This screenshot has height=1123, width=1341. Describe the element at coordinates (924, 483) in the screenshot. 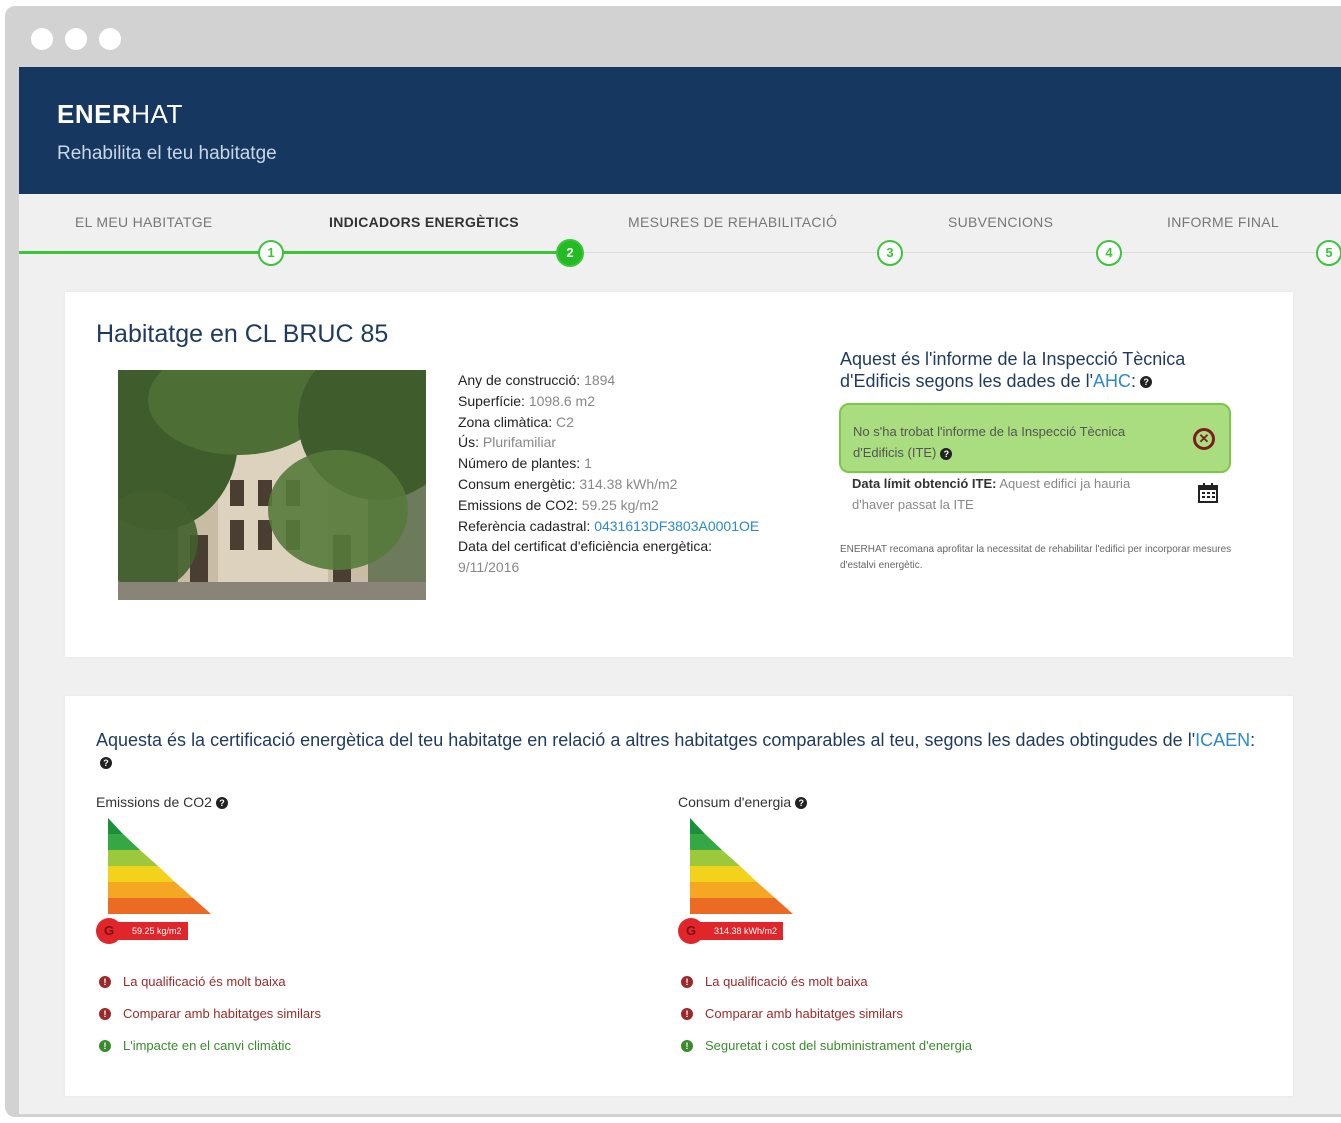

I see `ite-deadline-key: Data límit obtenció ITE:` at that location.